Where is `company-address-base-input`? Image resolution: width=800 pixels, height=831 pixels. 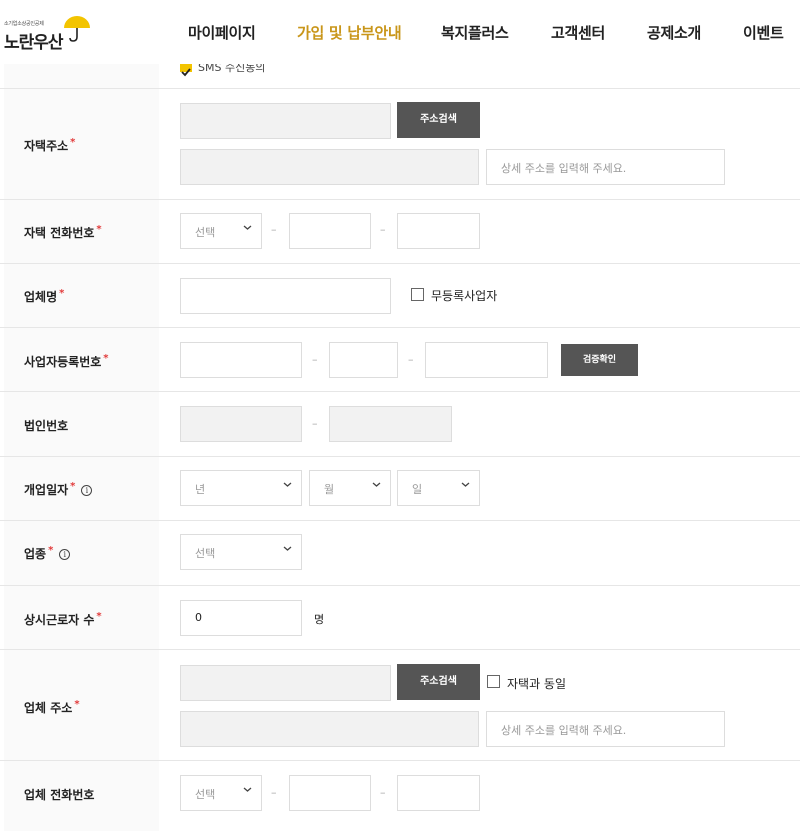
company-address-base-input is located at coordinates (329, 729).